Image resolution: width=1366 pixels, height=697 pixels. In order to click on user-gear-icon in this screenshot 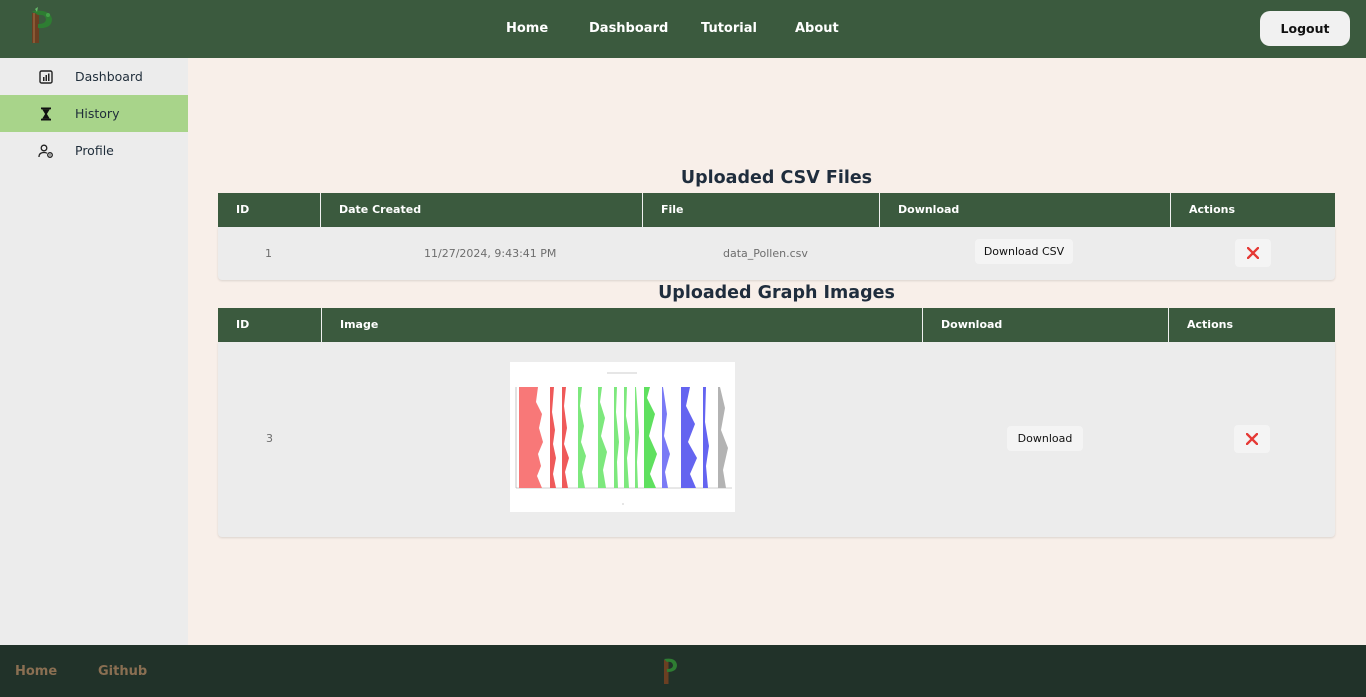, I will do `click(45, 151)`.